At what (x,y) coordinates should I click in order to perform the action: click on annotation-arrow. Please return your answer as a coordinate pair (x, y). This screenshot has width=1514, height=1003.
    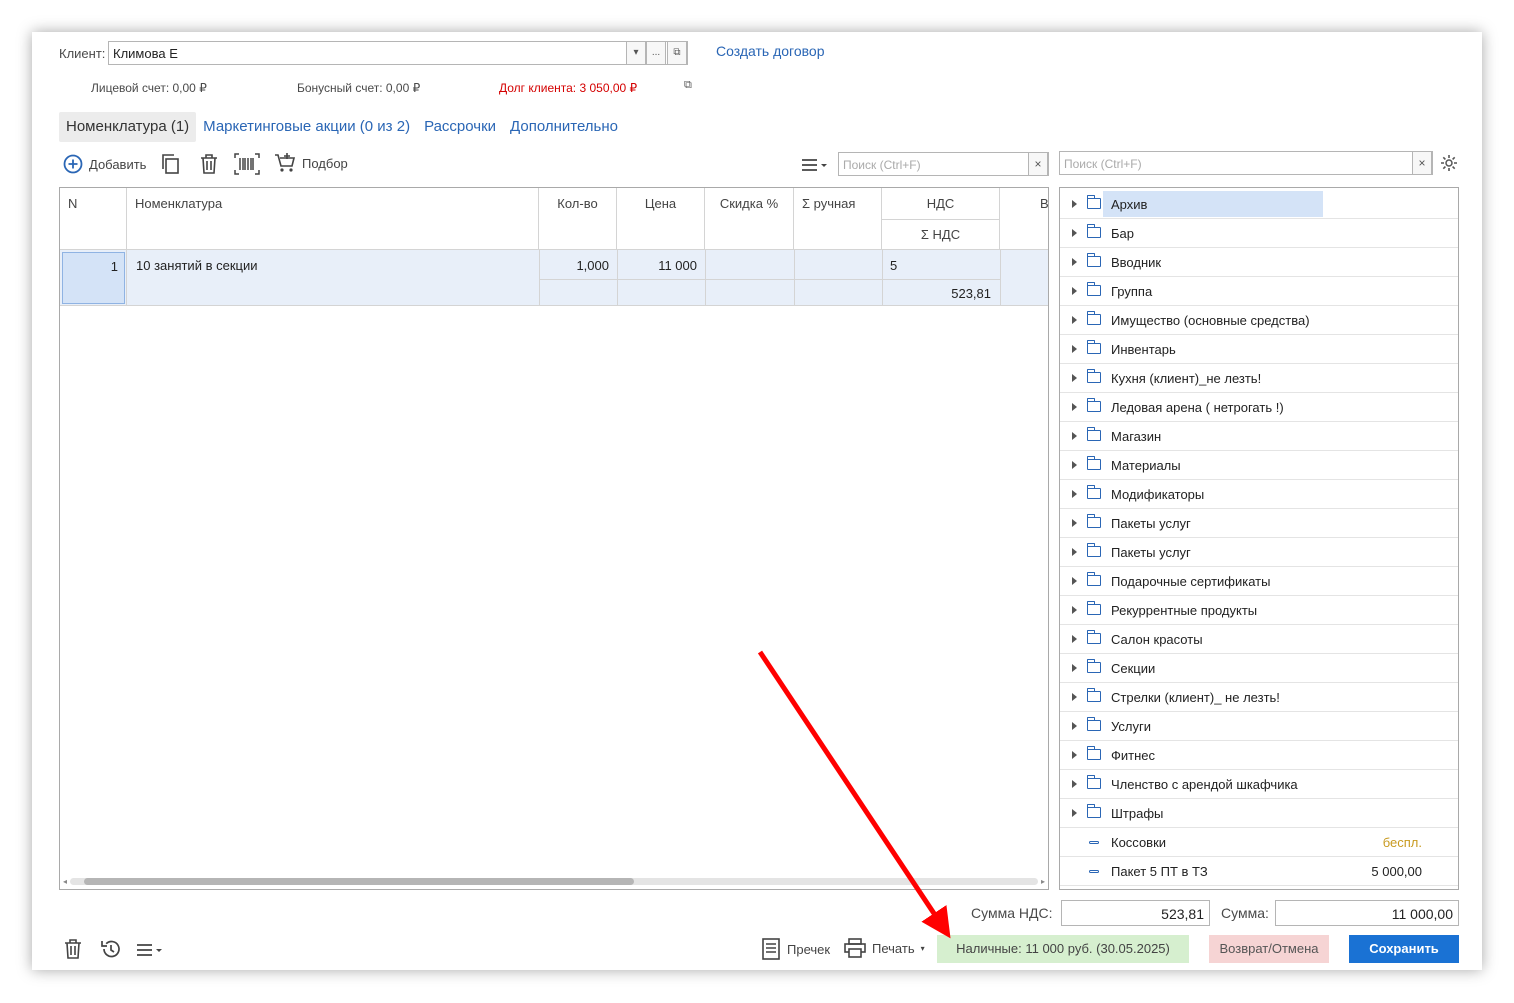
    Looking at the image, I should click on (854, 794).